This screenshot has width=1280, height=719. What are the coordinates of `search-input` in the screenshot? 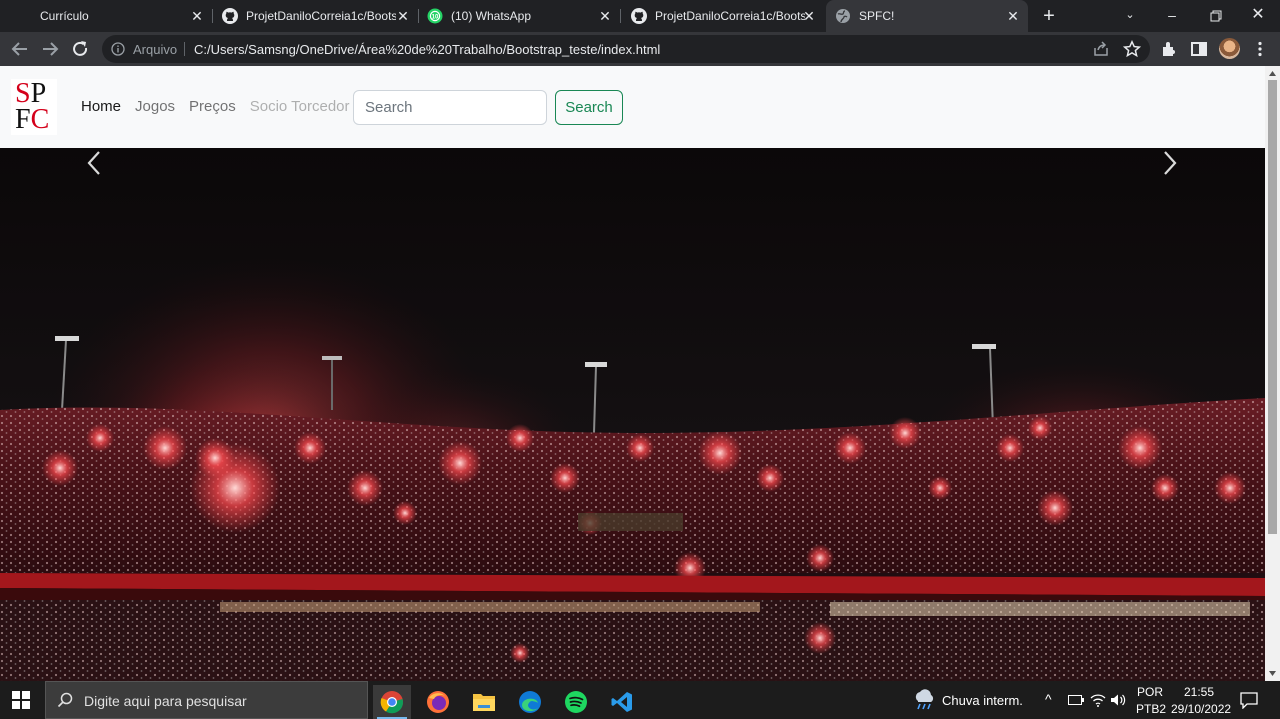 It's located at (450, 107).